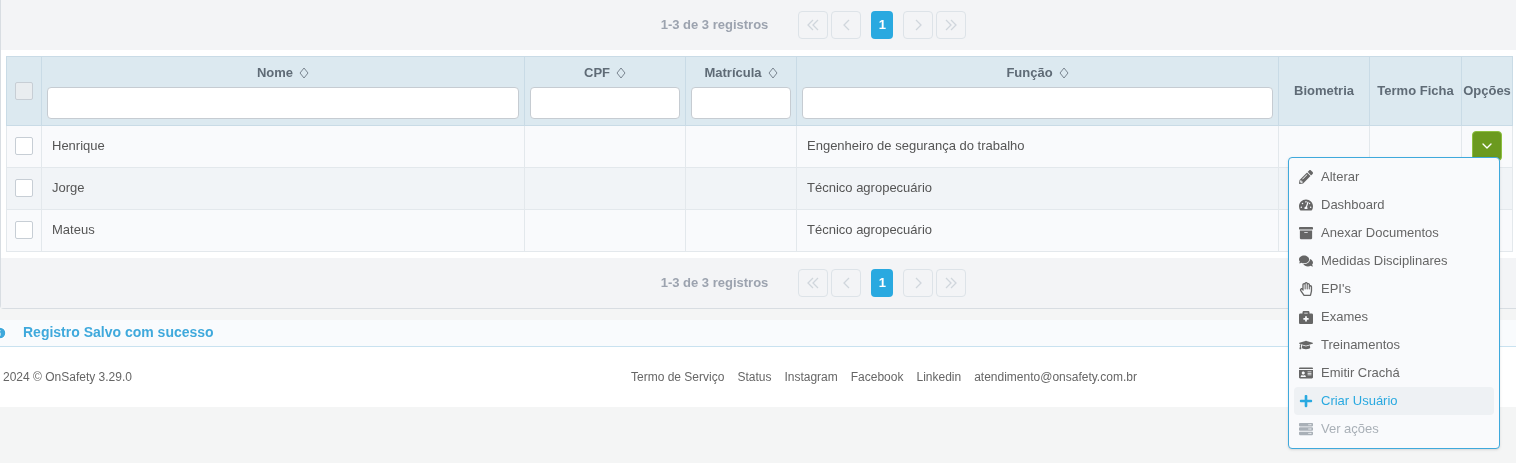 Image resolution: width=1516 pixels, height=463 pixels. Describe the element at coordinates (1394, 205) in the screenshot. I see `menu-item: Dashboard` at that location.